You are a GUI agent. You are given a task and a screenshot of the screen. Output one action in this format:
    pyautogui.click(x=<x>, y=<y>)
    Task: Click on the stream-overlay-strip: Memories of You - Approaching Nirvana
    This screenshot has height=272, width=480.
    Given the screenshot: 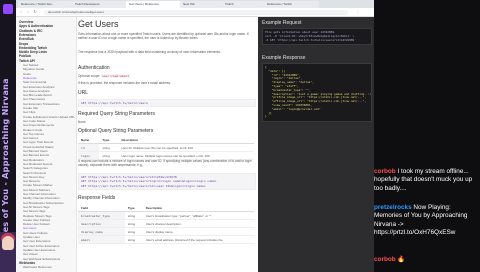 What is the action you would take?
    pyautogui.click(x=8, y=136)
    